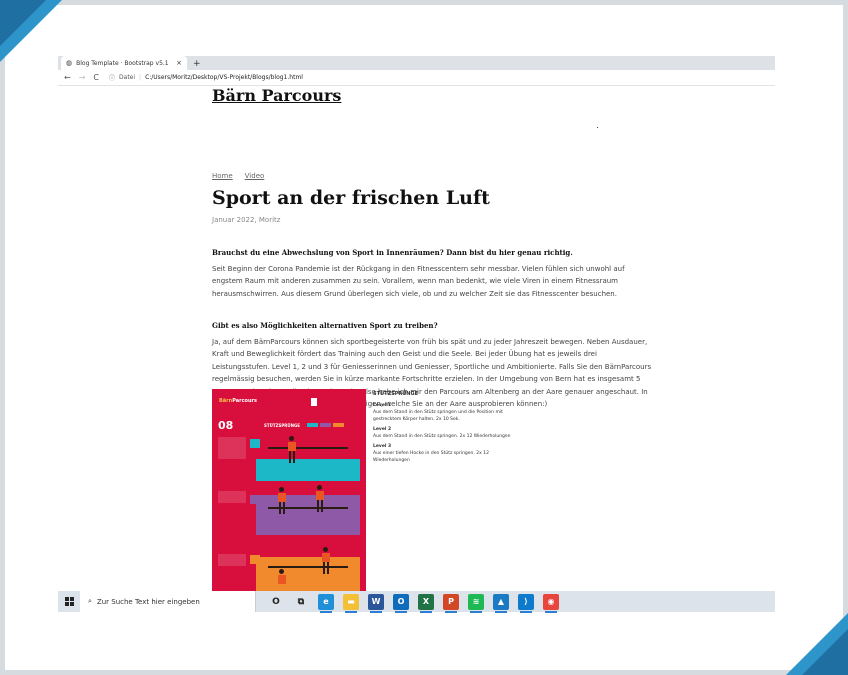 The image size is (848, 675). What do you see at coordinates (255, 443) in the screenshot?
I see `poster-level-marker` at bounding box center [255, 443].